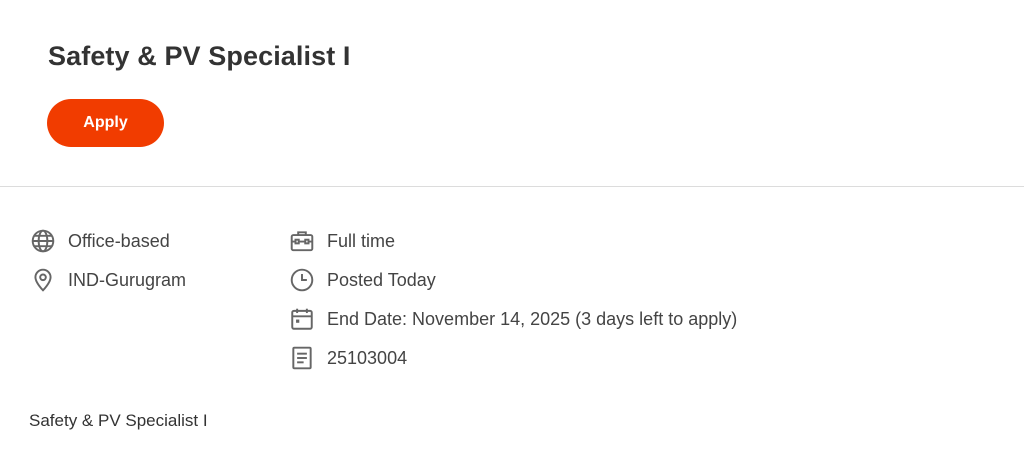  What do you see at coordinates (118, 420) in the screenshot?
I see `job-description: Safety & PV Specialist I` at bounding box center [118, 420].